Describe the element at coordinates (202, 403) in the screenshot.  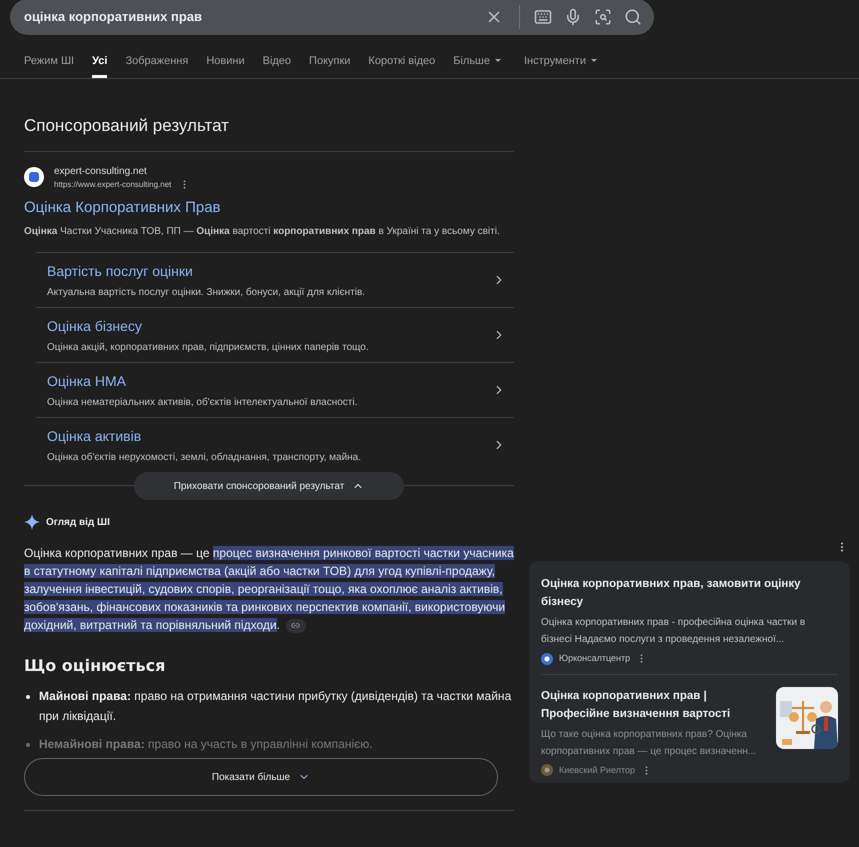
I see `sitelink-description: Оцінка нематеріальних активів, об'єктів інтелектуальної власності.` at that location.